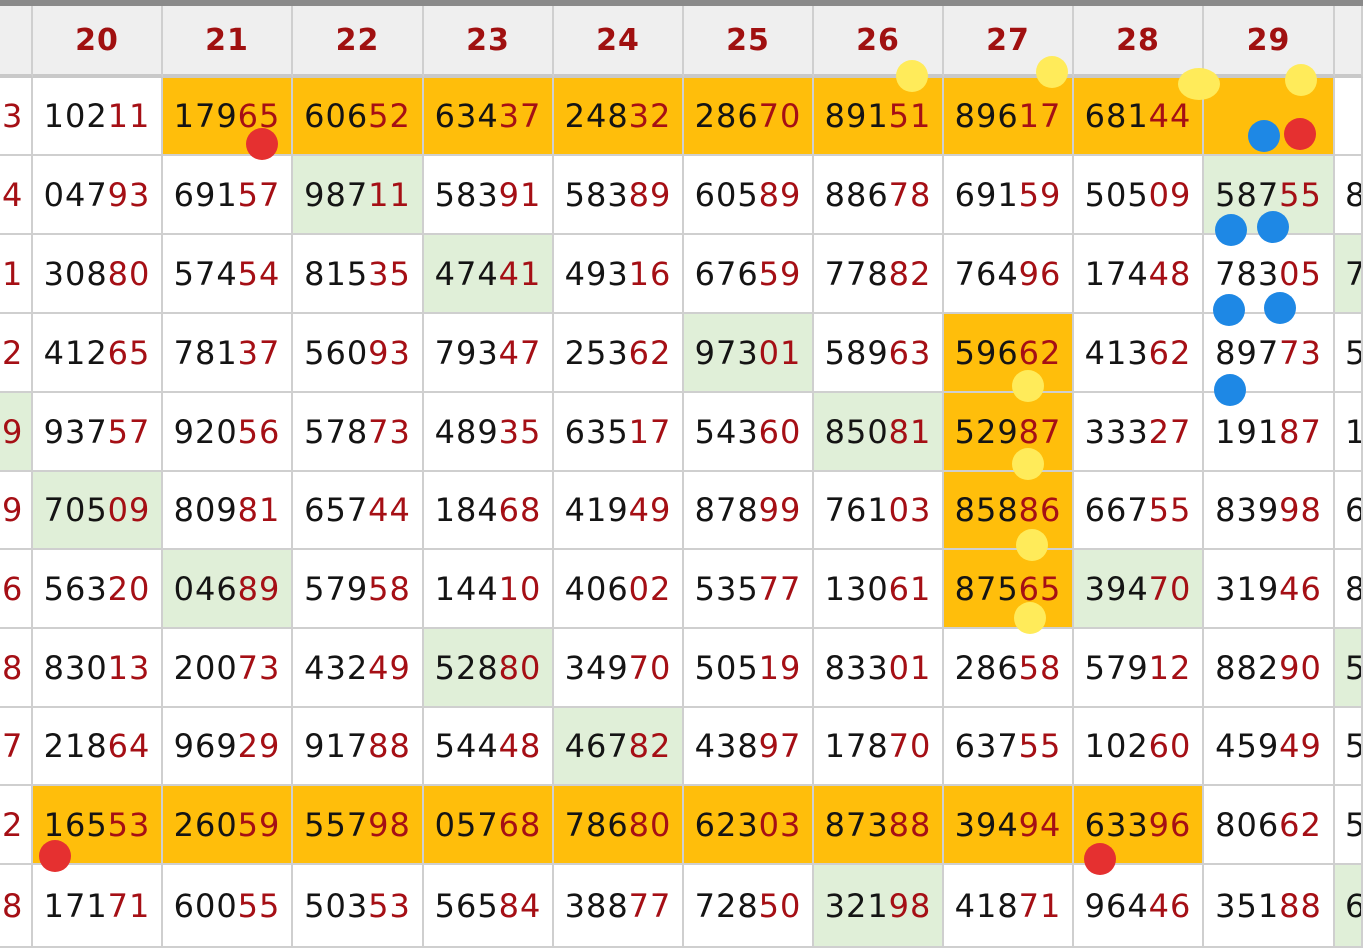 The width and height of the screenshot is (1363, 948). Describe the element at coordinates (98, 747) in the screenshot. I see `table-cell: 218 64` at that location.